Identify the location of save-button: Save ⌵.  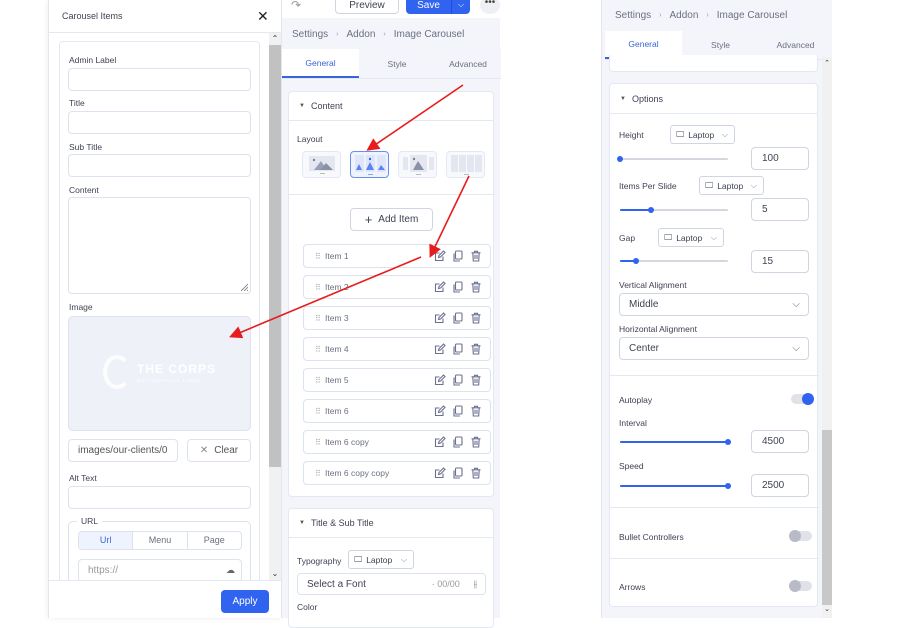
(438, 7).